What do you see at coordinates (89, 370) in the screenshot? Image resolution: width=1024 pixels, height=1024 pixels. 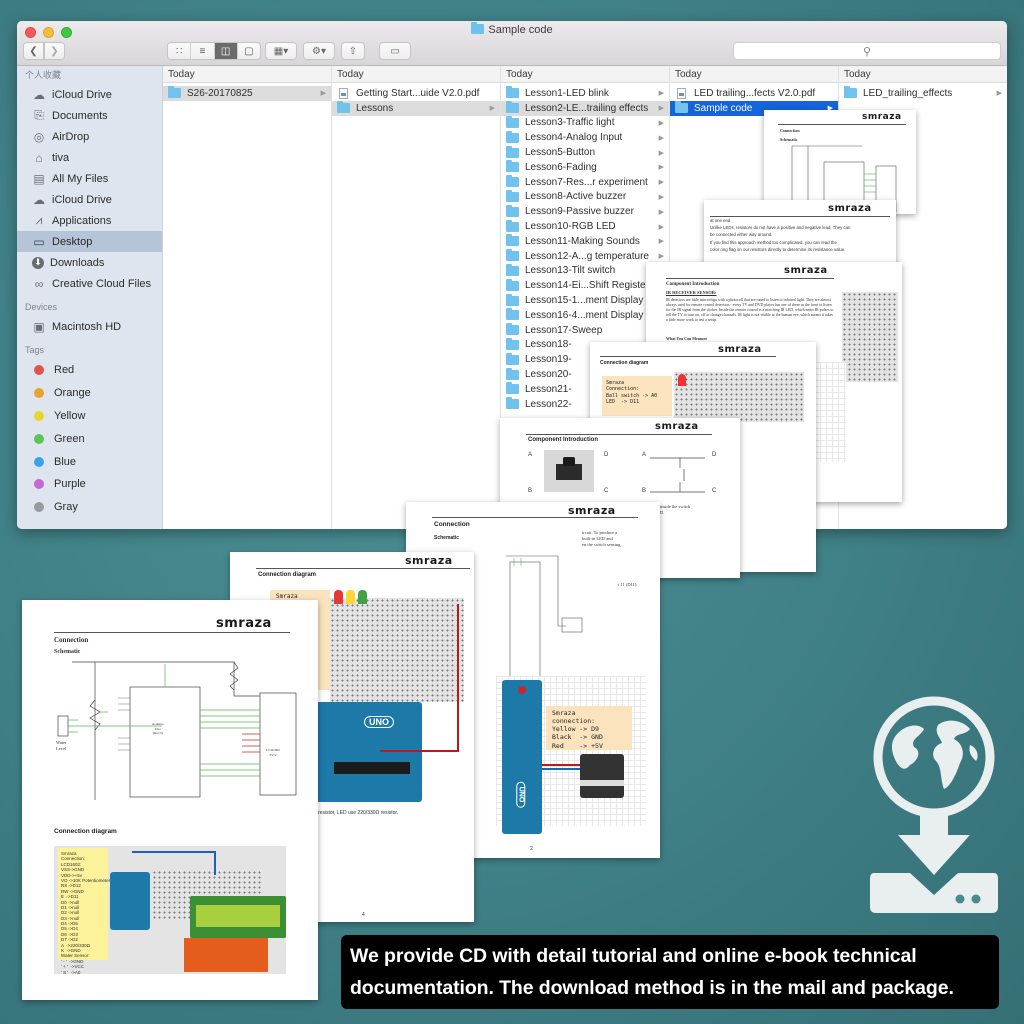 I see `sidebar-item-red: Red` at bounding box center [89, 370].